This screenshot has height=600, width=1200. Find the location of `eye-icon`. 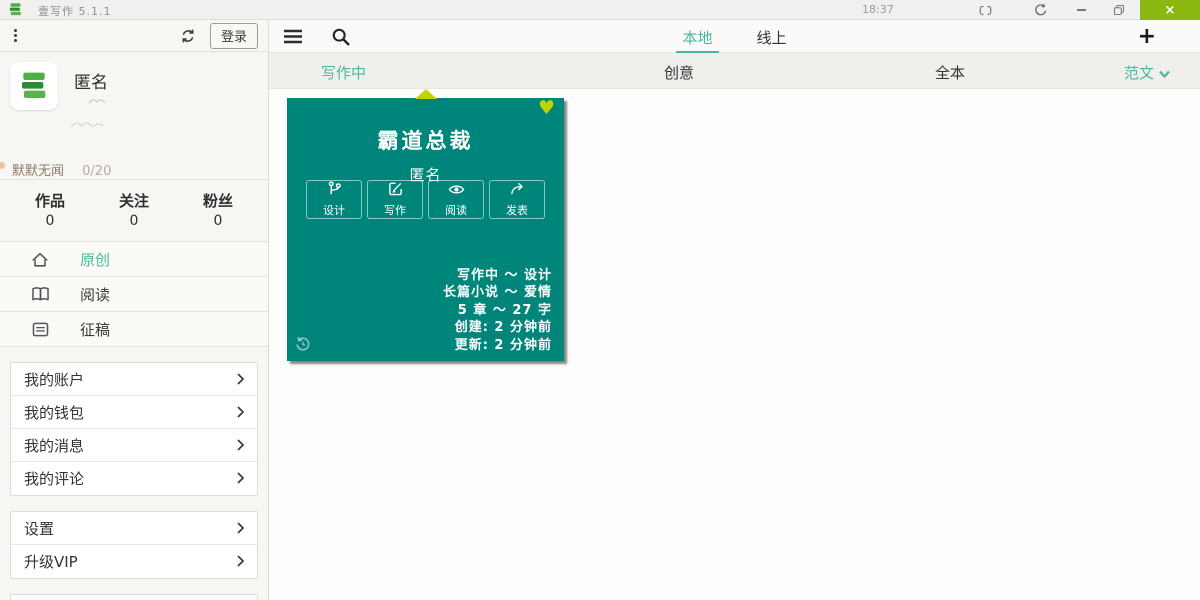

eye-icon is located at coordinates (456, 190).